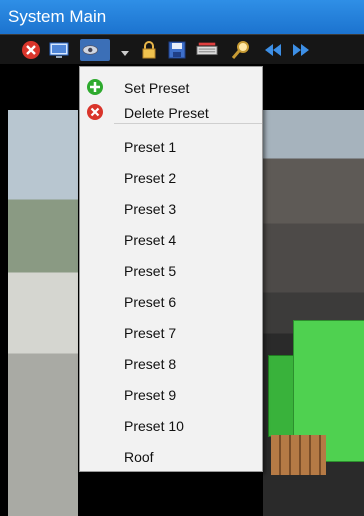 The width and height of the screenshot is (364, 516). What do you see at coordinates (171, 302) in the screenshot?
I see `preset-item: Preset 6` at bounding box center [171, 302].